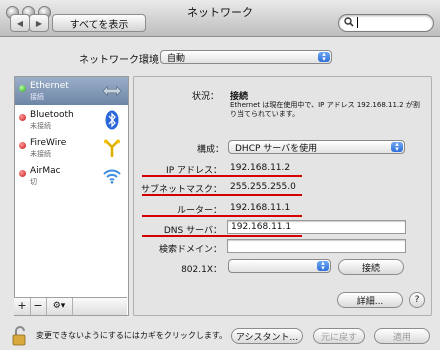 The image size is (440, 350). I want to click on status-label: 状況：, so click(205, 97).